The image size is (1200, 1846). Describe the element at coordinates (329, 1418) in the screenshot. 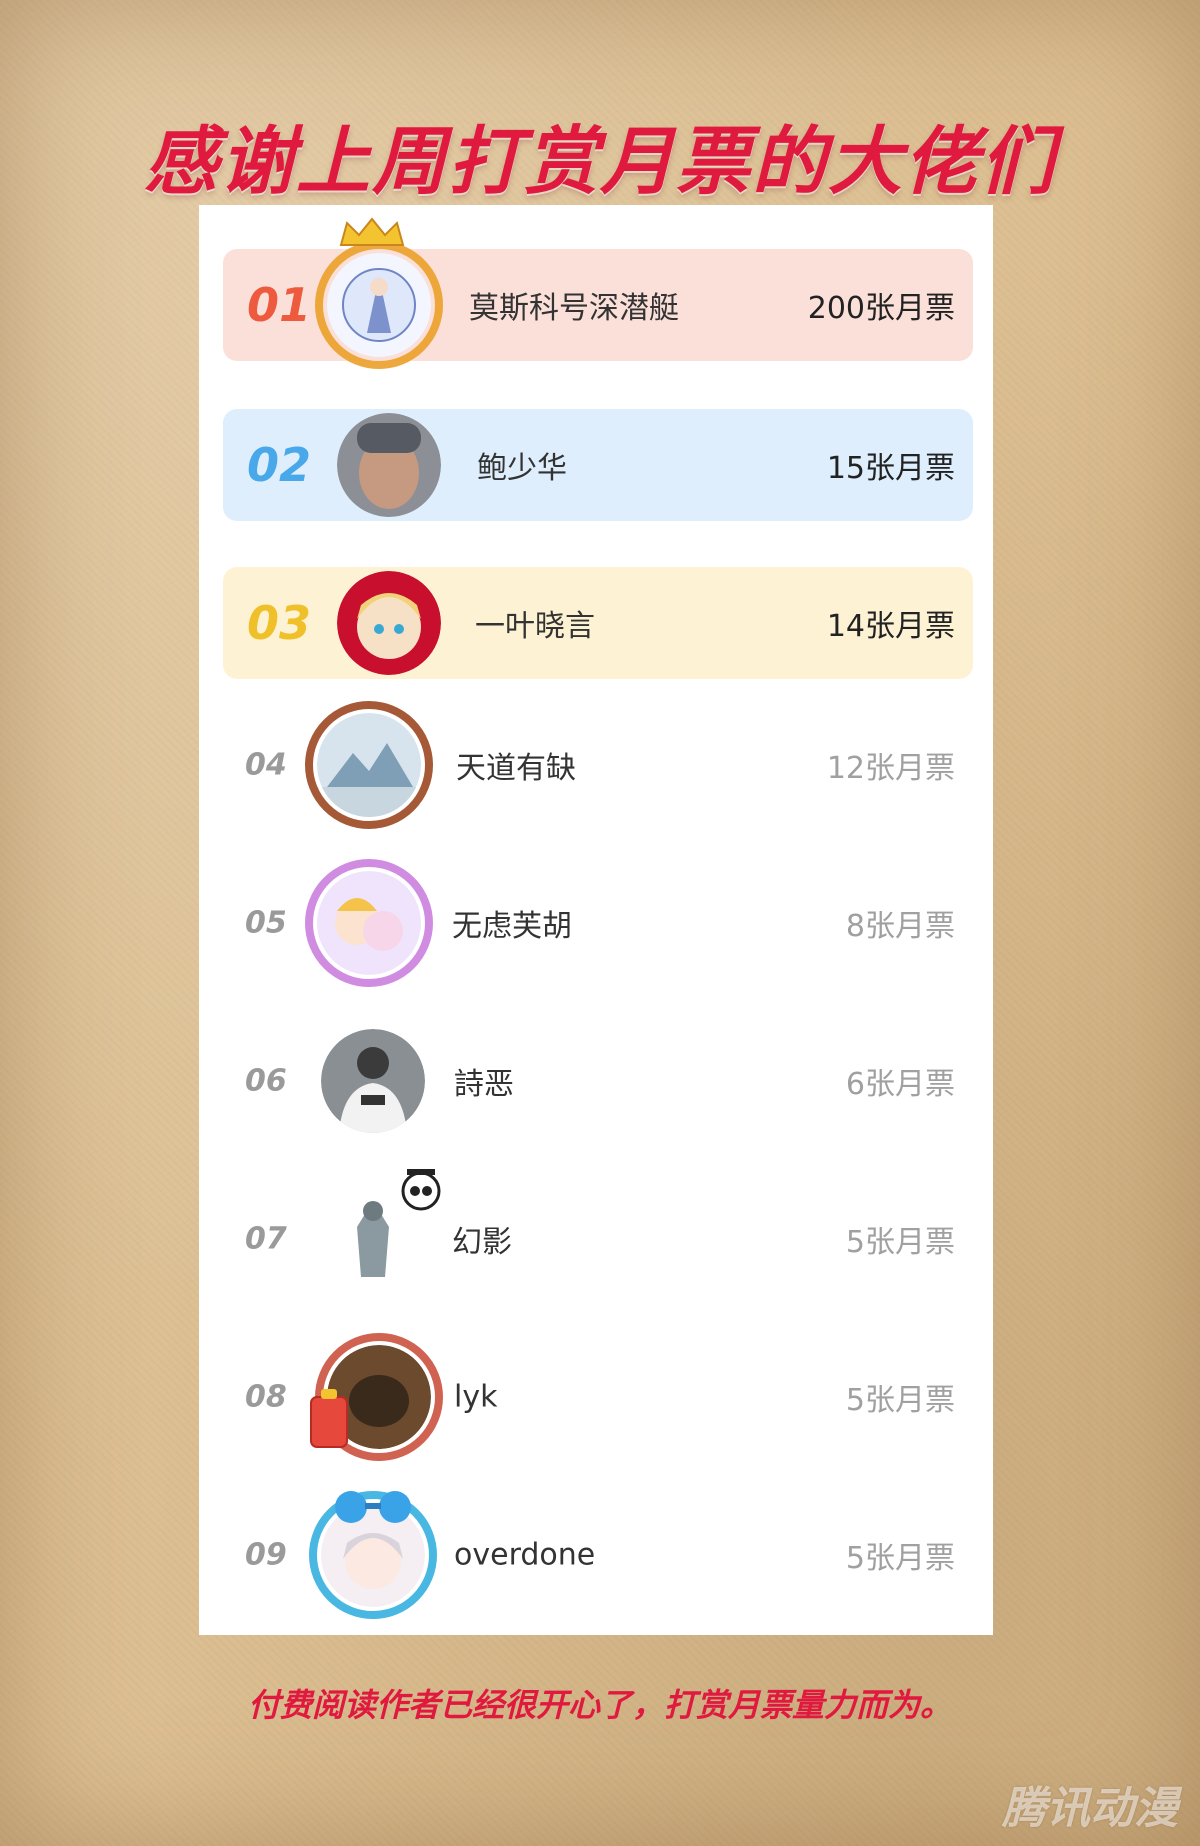

I see `fortune-charm-icon` at that location.